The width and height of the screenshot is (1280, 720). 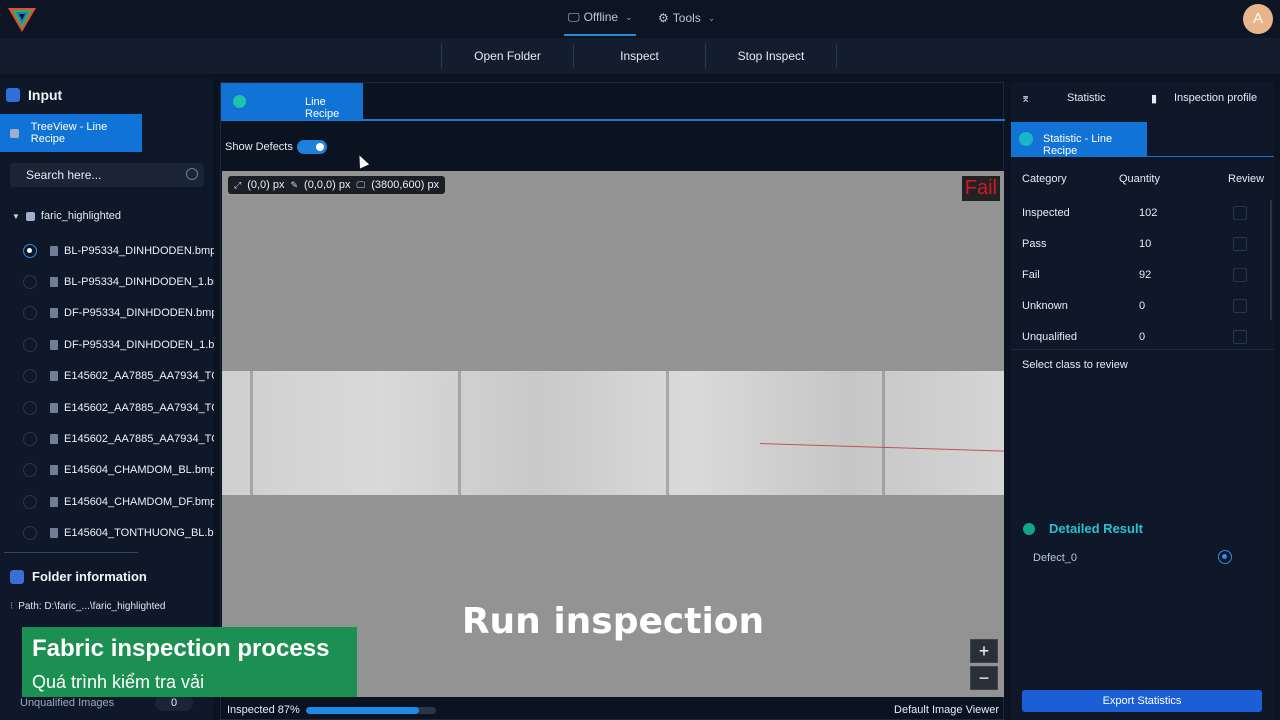 What do you see at coordinates (1079, 139) in the screenshot?
I see `tab-statistic-line-recipe: Statistic - Line Recipe` at bounding box center [1079, 139].